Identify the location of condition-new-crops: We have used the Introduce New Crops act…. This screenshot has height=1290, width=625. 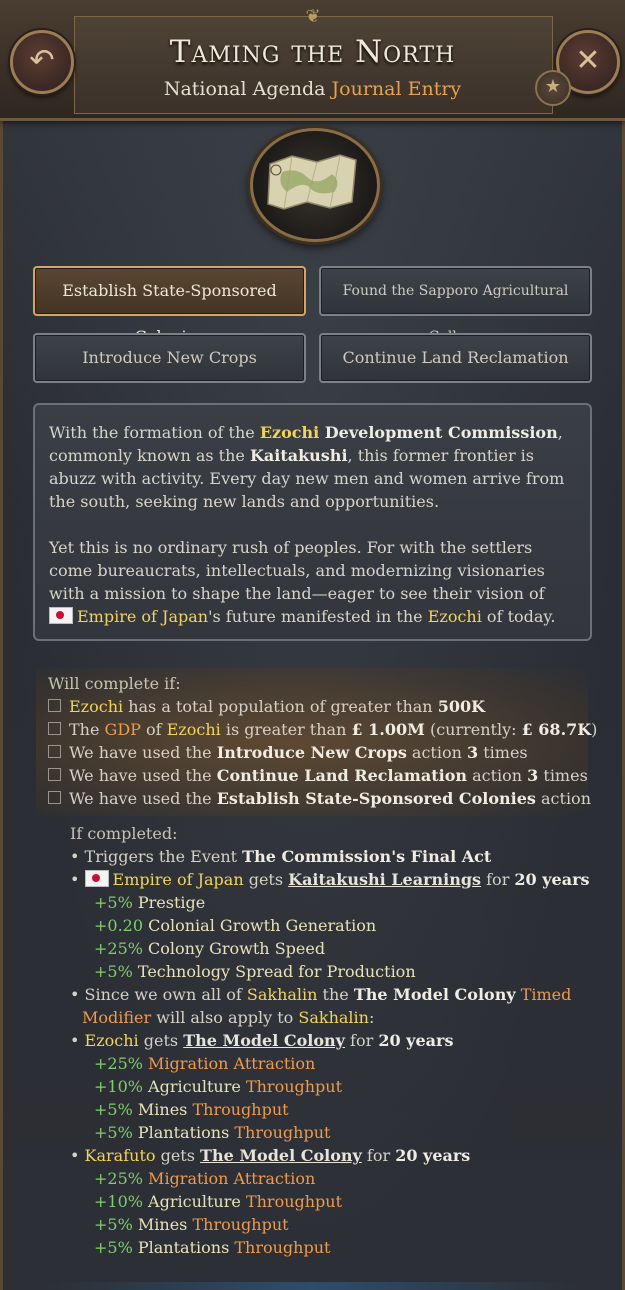
(312, 752).